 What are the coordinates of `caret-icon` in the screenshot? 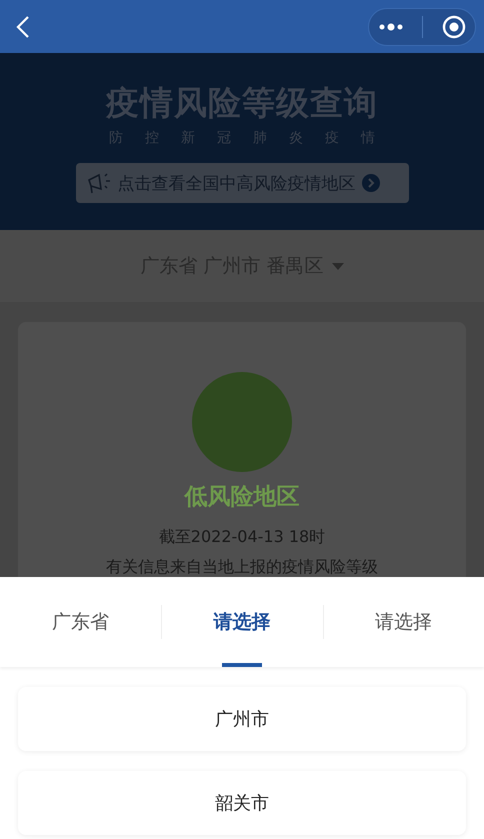 It's located at (338, 266).